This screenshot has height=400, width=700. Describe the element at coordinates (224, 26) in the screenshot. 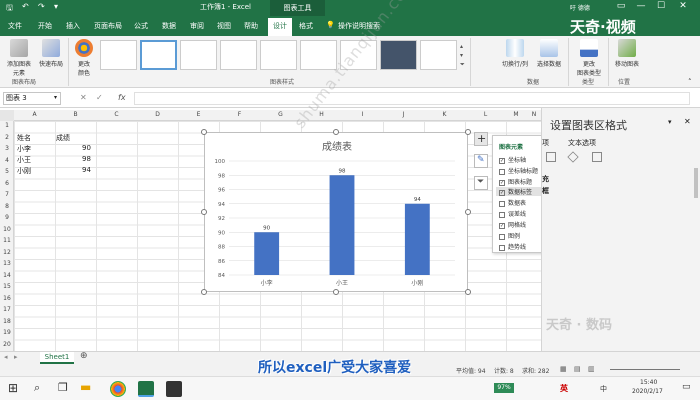

I see `tab-view: 视图` at that location.